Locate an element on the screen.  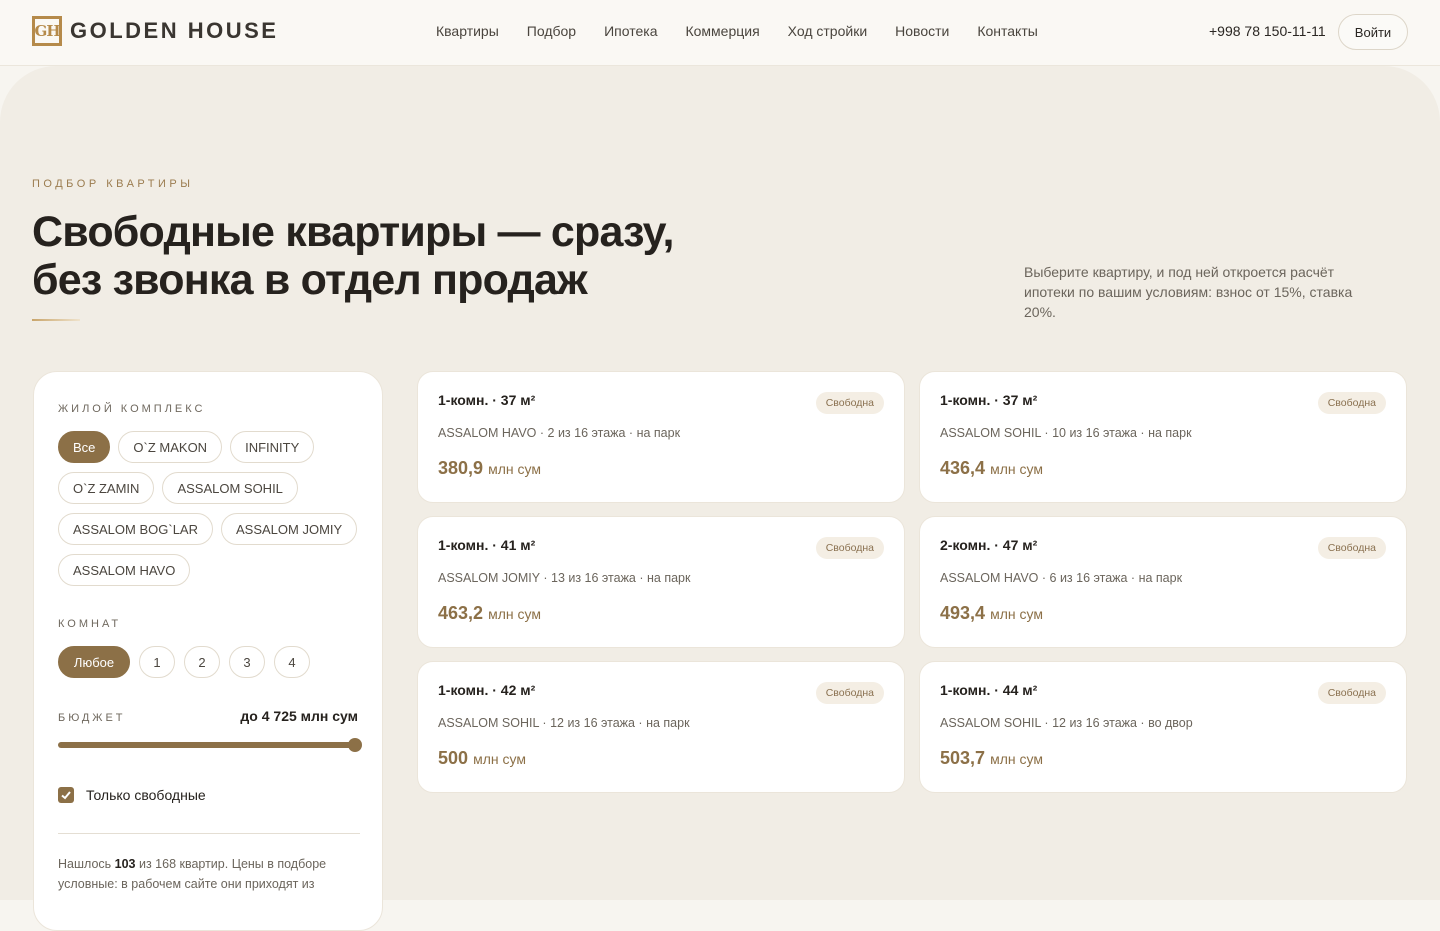
checkmark-icon is located at coordinates (66, 795).